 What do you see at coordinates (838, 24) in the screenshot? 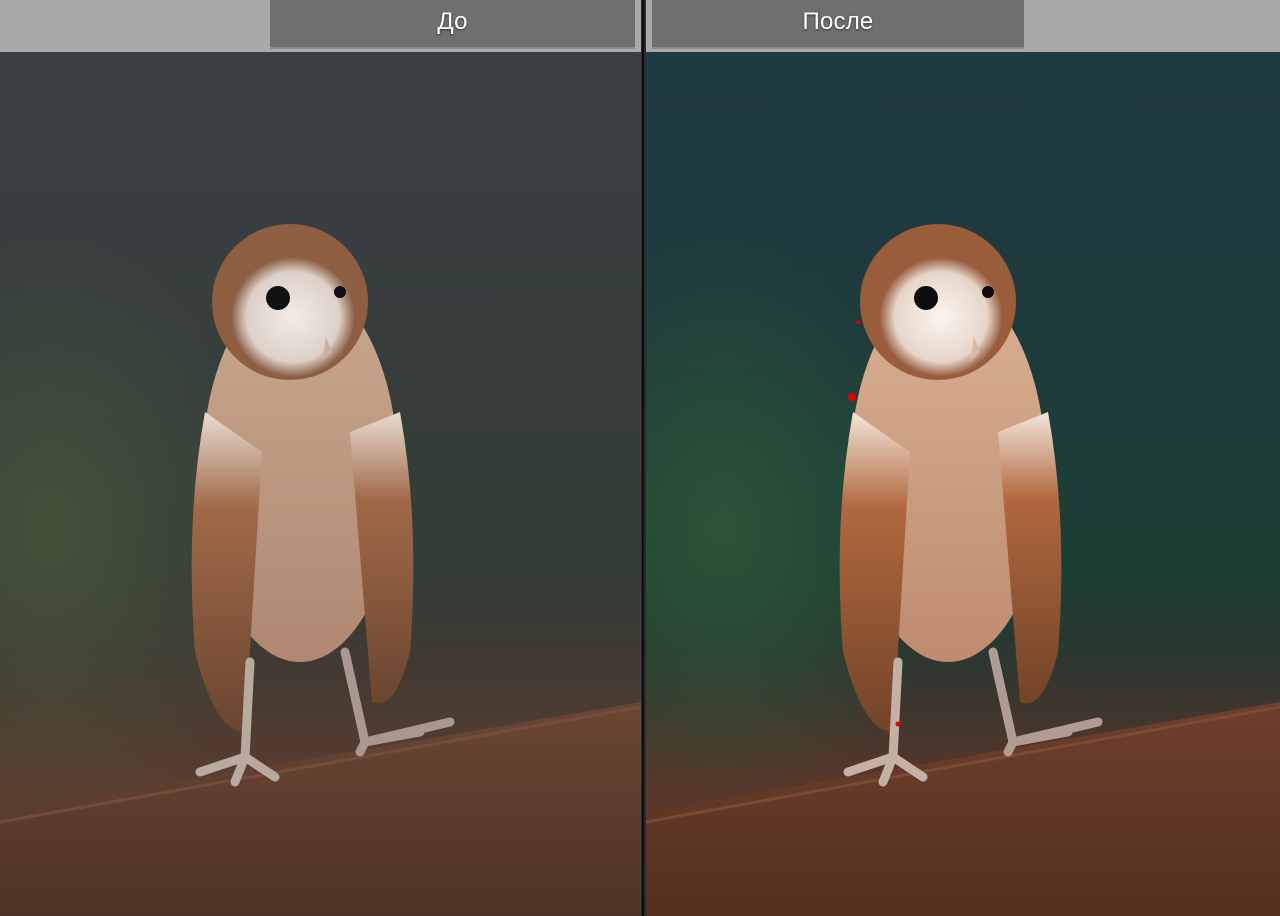
I see `after-label: После` at bounding box center [838, 24].